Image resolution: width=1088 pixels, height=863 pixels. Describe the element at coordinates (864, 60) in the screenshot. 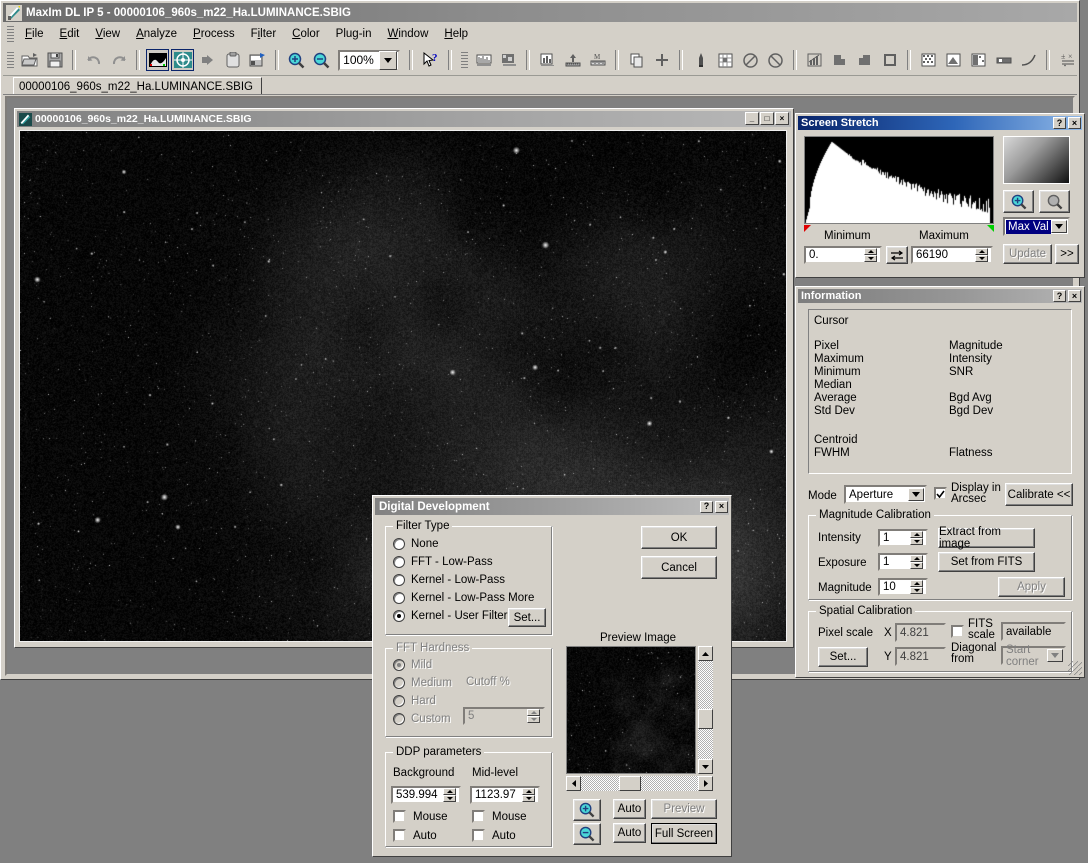

I see `polygon-alt-icon` at that location.